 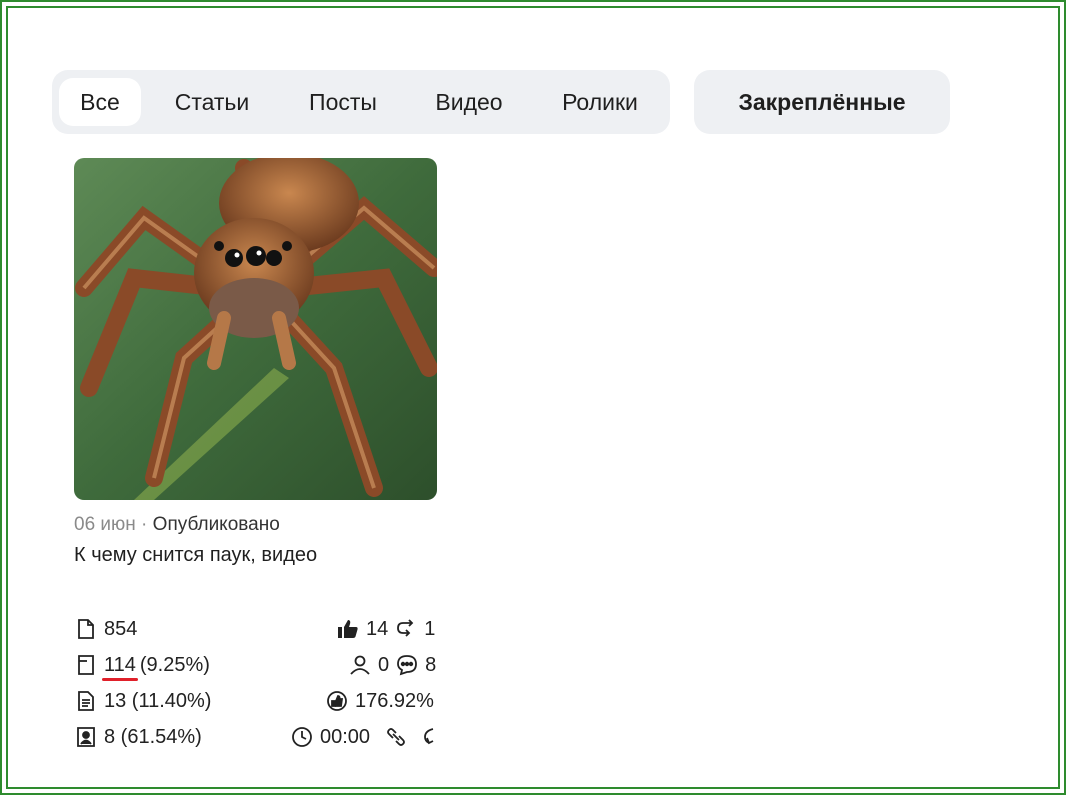 I want to click on engagement-value: 176.92%, so click(x=394, y=700).